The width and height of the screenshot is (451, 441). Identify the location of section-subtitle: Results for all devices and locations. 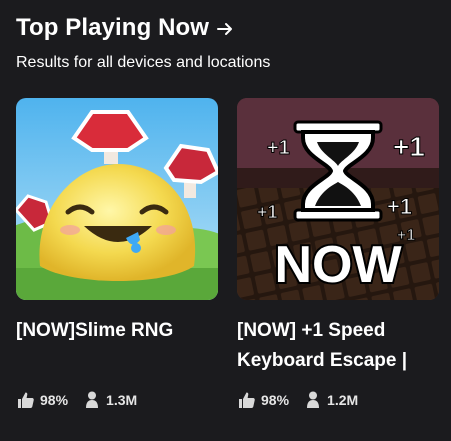
(143, 62).